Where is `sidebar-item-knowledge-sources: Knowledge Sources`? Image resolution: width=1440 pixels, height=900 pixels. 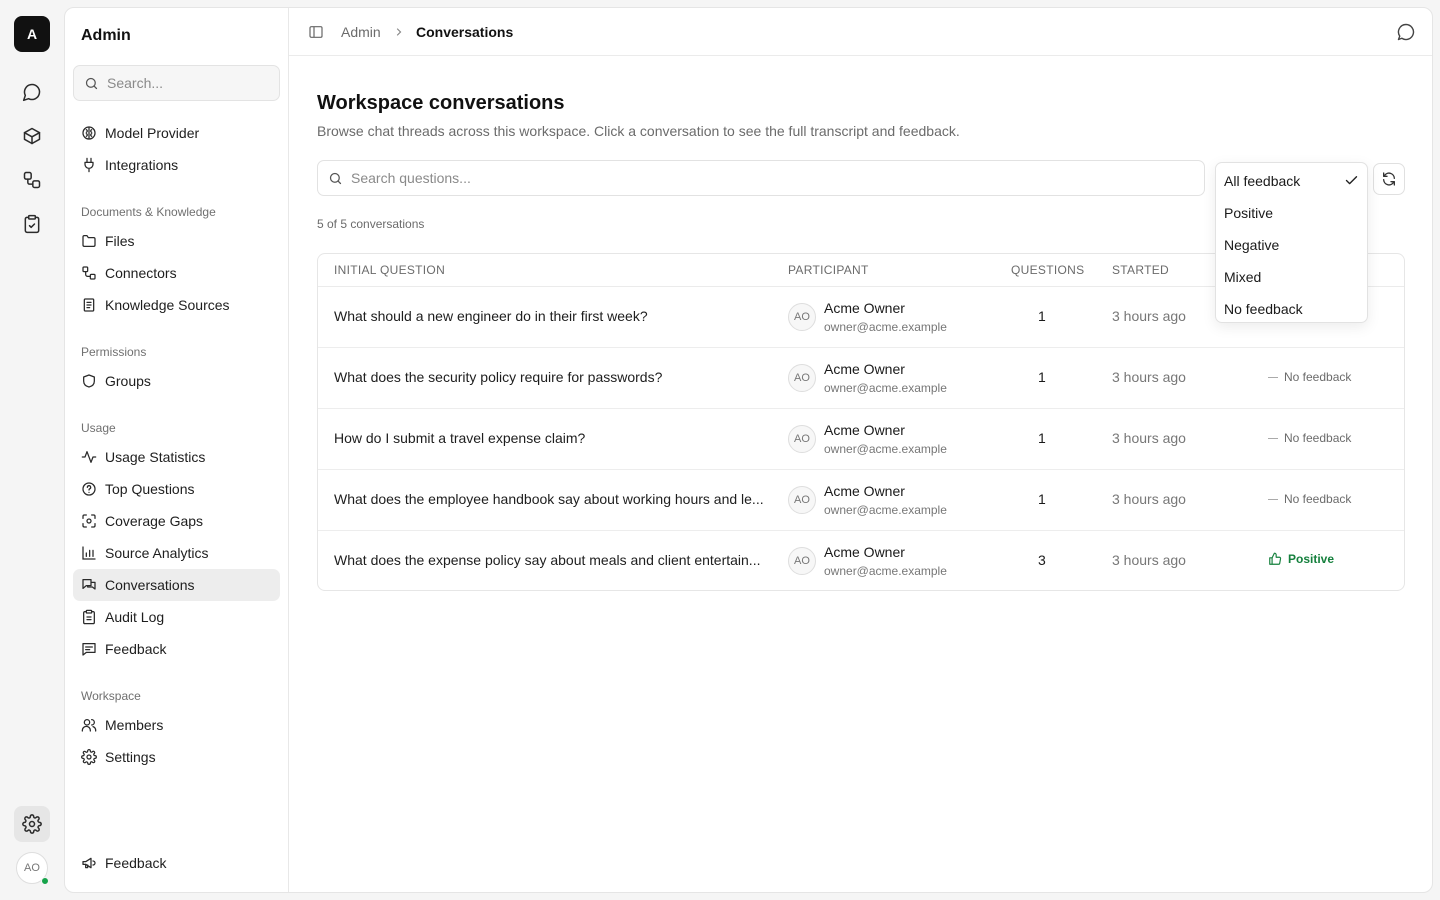 sidebar-item-knowledge-sources: Knowledge Sources is located at coordinates (176, 305).